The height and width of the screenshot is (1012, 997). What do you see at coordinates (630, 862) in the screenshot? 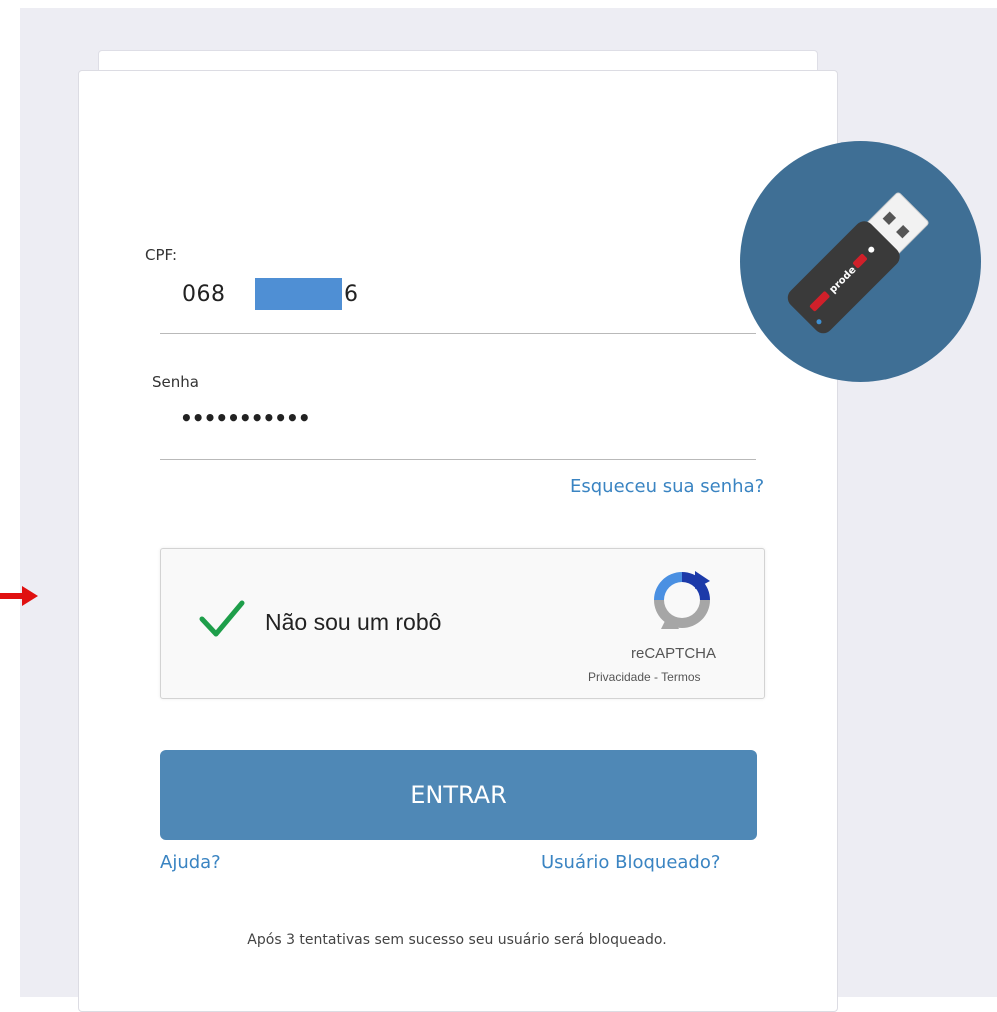
I see `blocked-user-link: Usuário Bloqueado?` at bounding box center [630, 862].